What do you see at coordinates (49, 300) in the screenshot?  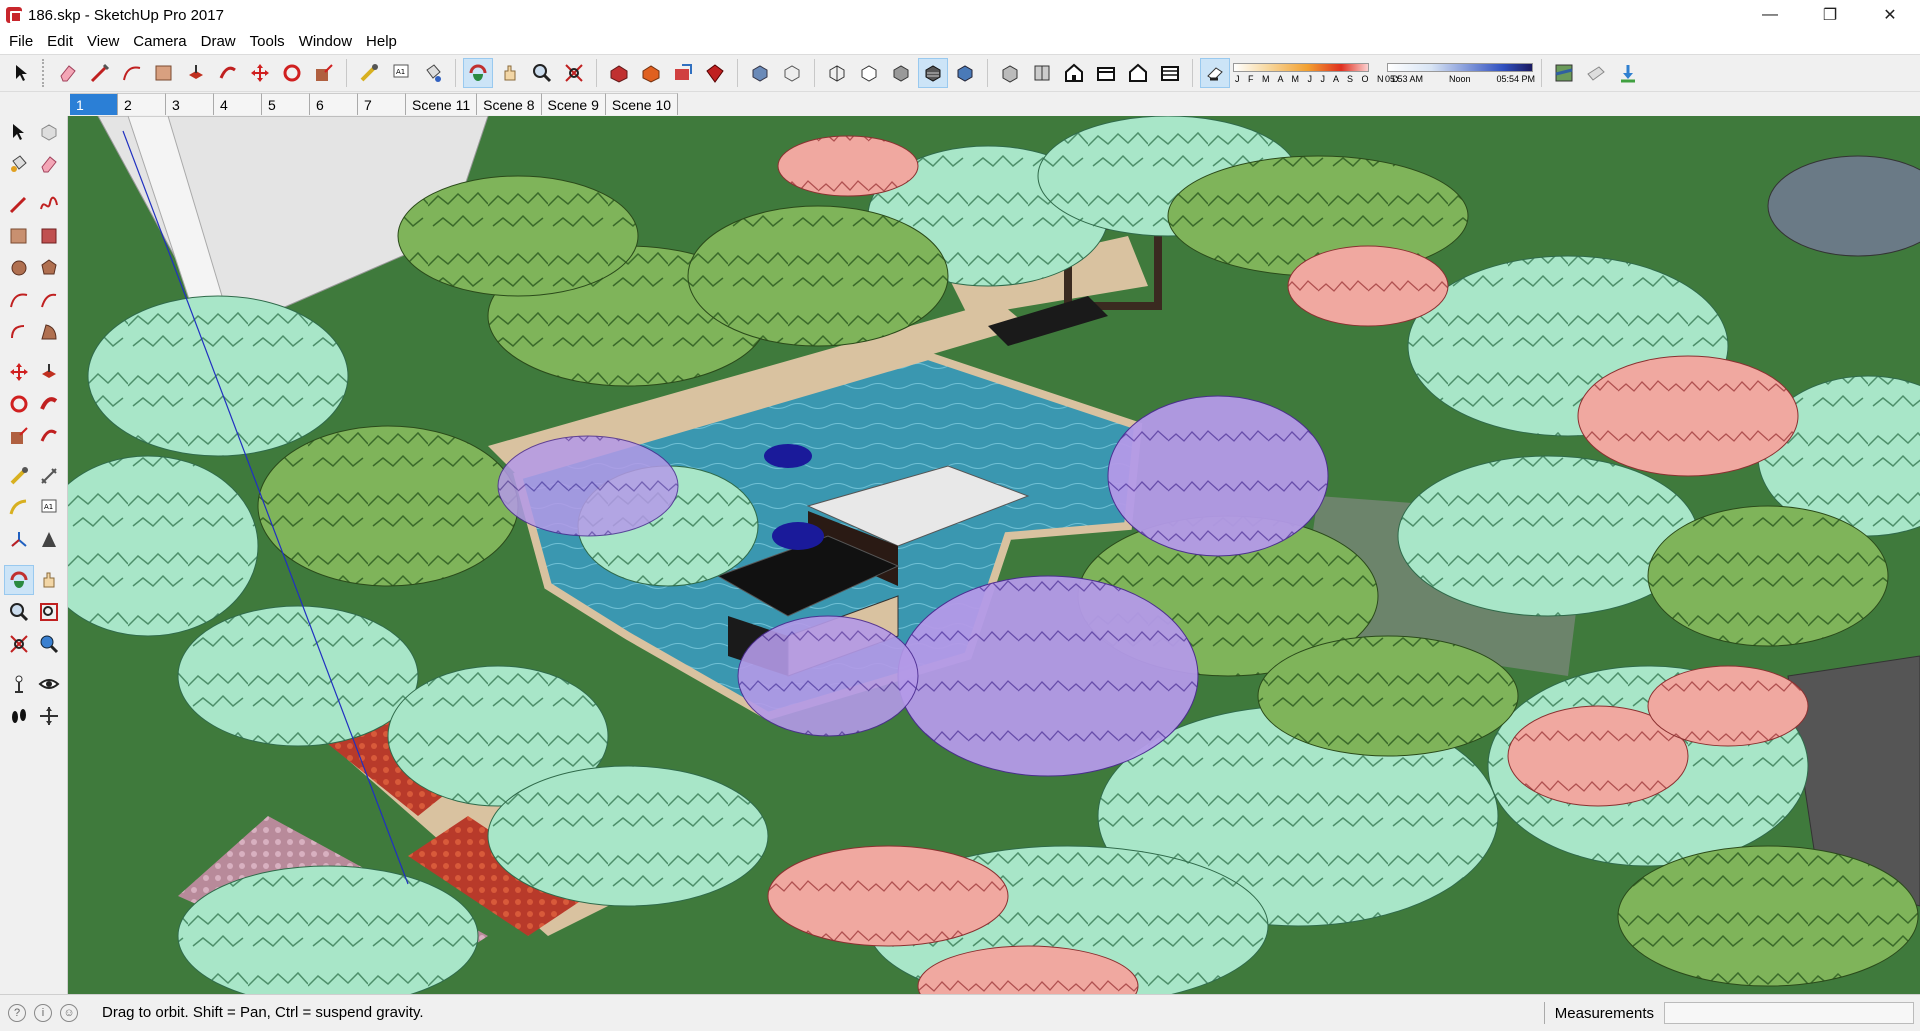 I see `two-point-arc-tool-icon` at bounding box center [49, 300].